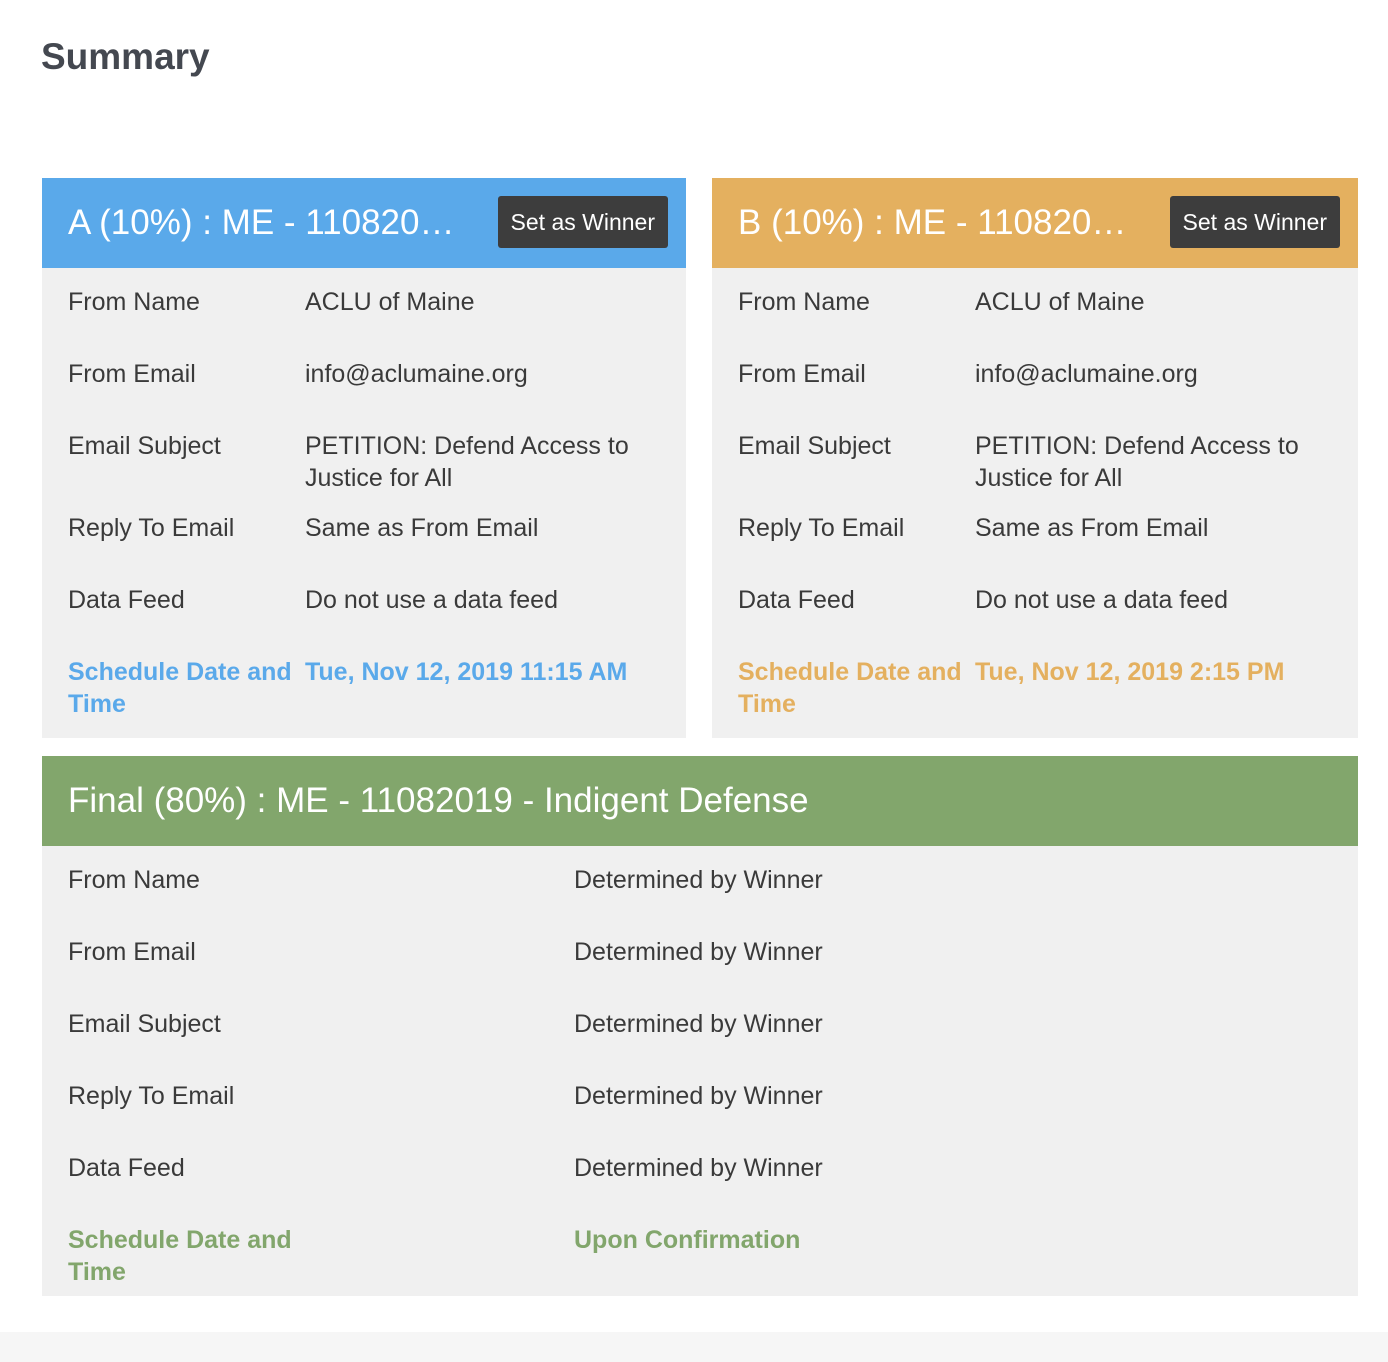  What do you see at coordinates (700, 1044) in the screenshot?
I see `detail-row-email-subject: Email Subject Determined by Winner` at bounding box center [700, 1044].